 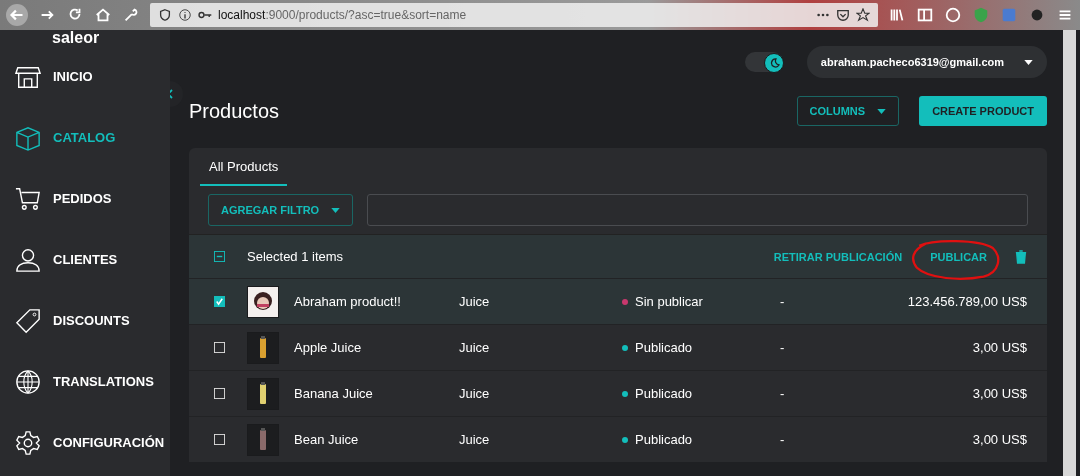 What do you see at coordinates (281, 210) in the screenshot?
I see `add-filter-button: AGREGAR FILTRO` at bounding box center [281, 210].